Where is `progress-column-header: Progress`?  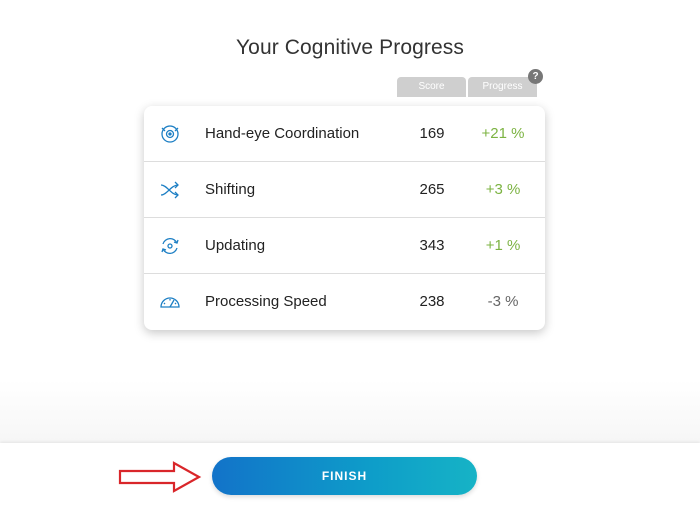
progress-column-header: Progress is located at coordinates (502, 87).